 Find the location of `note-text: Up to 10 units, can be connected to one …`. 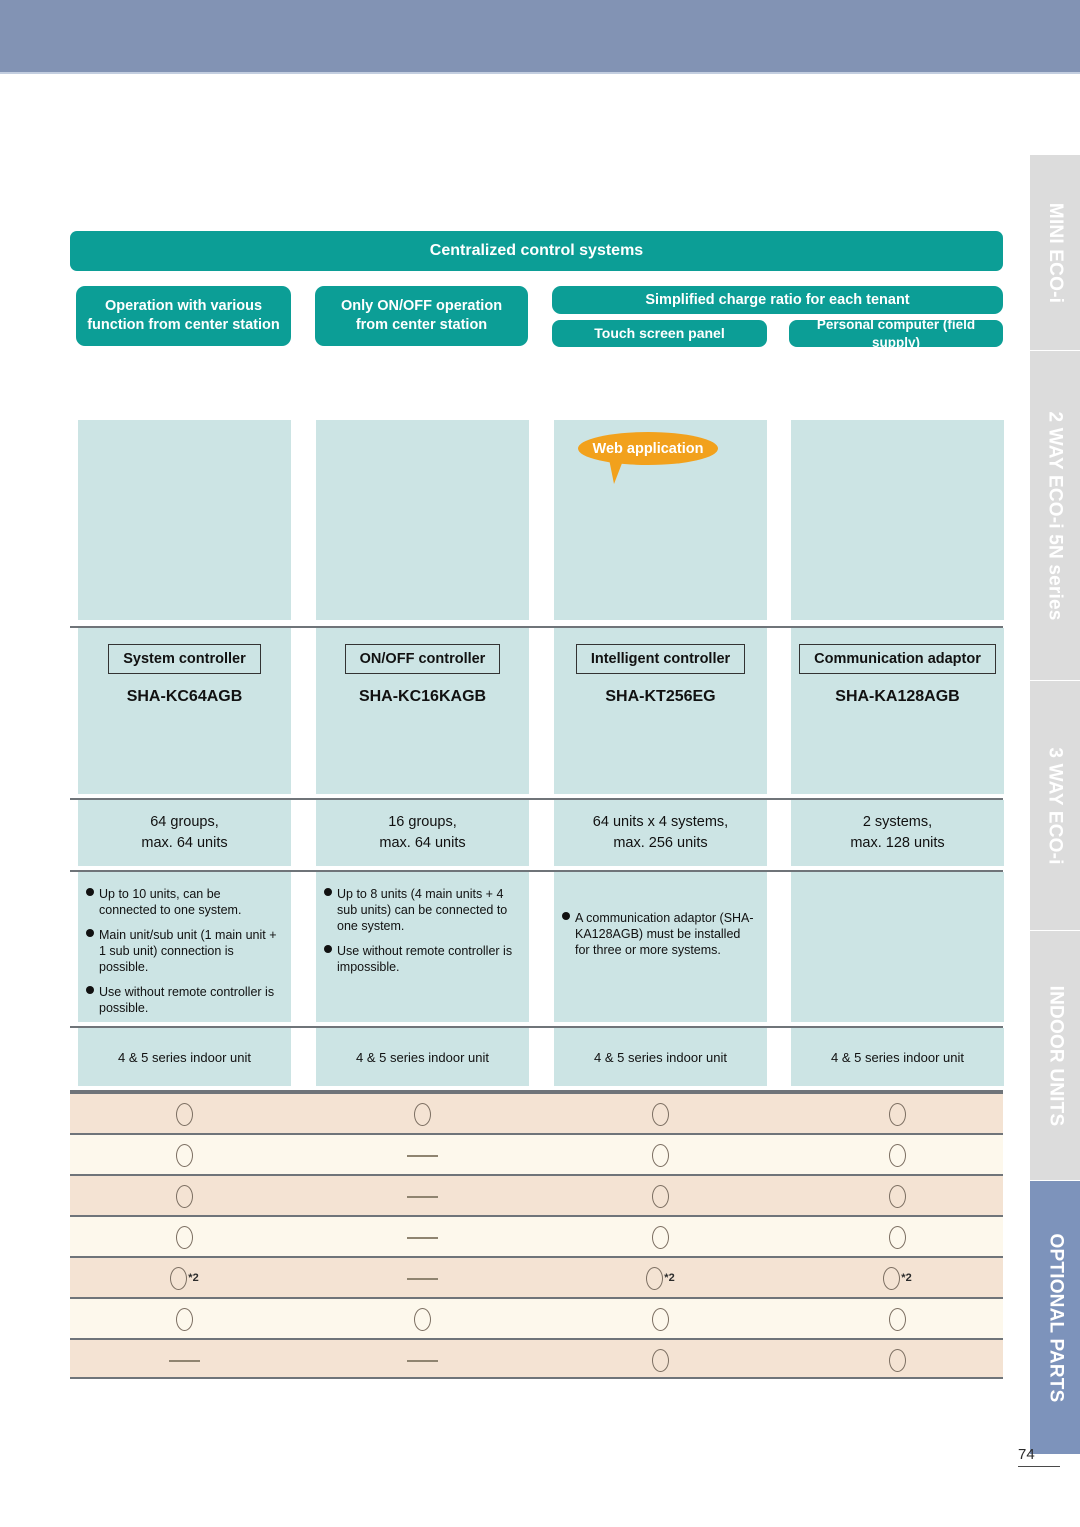

note-text: Up to 10 units, can be connected to one … is located at coordinates (170, 902).